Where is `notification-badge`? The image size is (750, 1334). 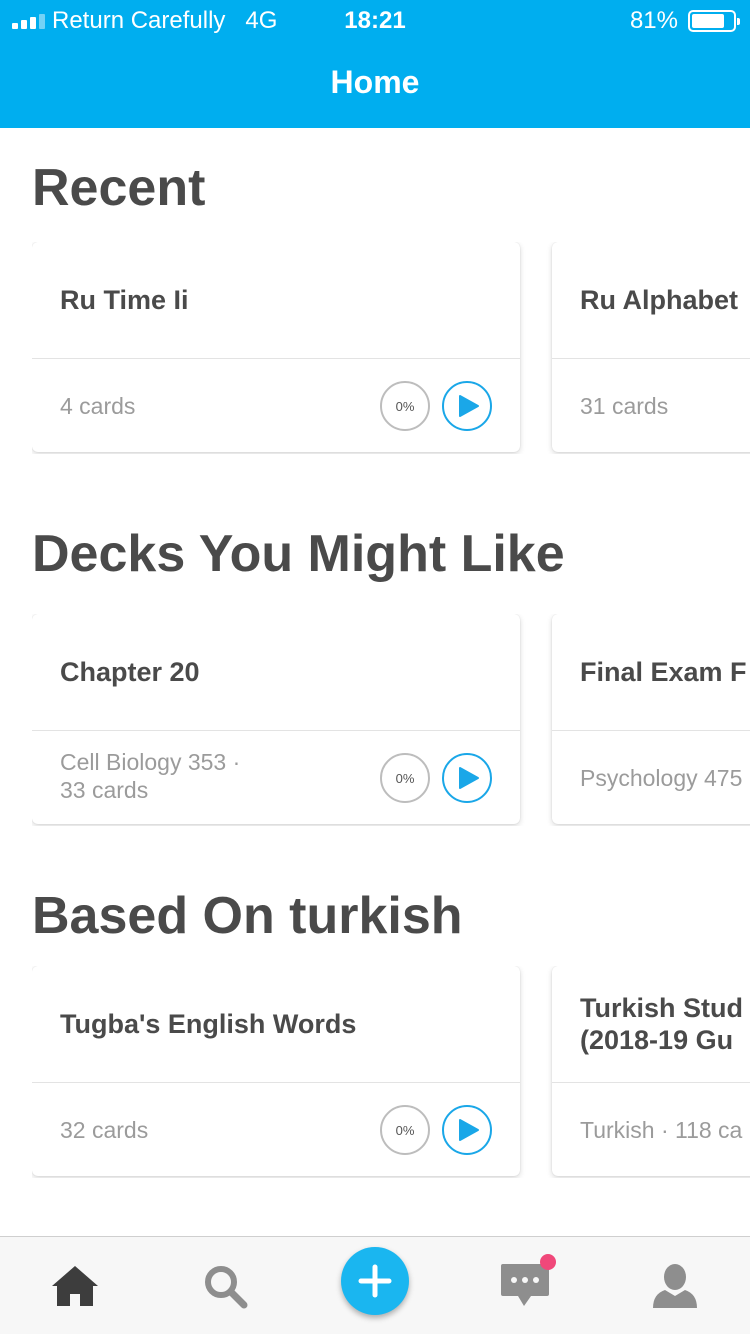 notification-badge is located at coordinates (548, 1262).